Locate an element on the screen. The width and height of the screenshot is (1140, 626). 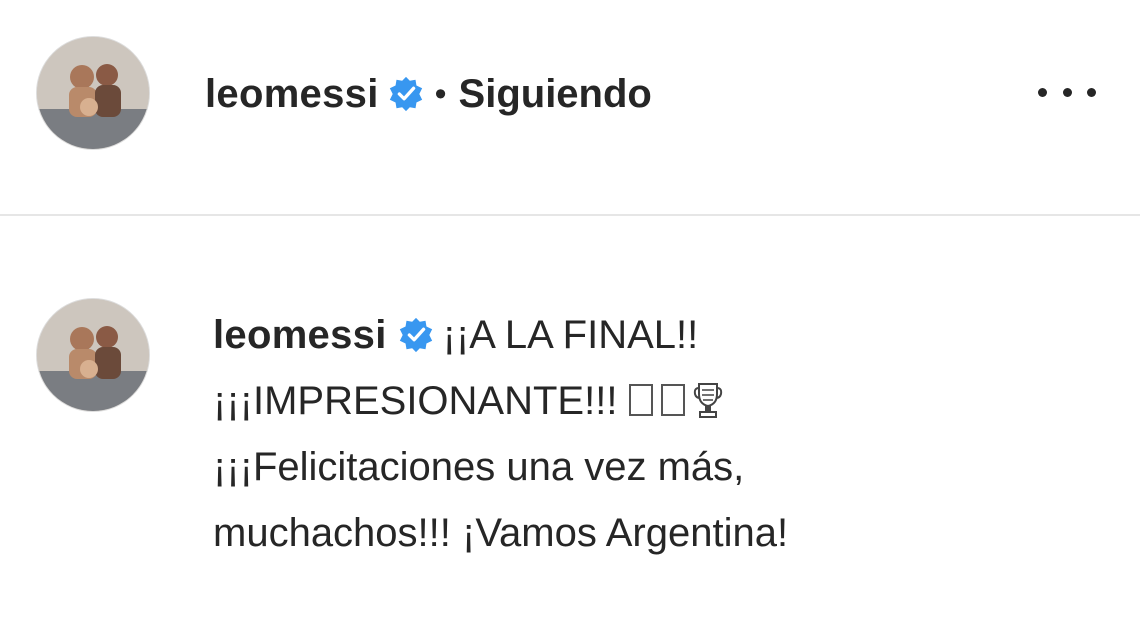
more-options-icon is located at coordinates (1067, 92).